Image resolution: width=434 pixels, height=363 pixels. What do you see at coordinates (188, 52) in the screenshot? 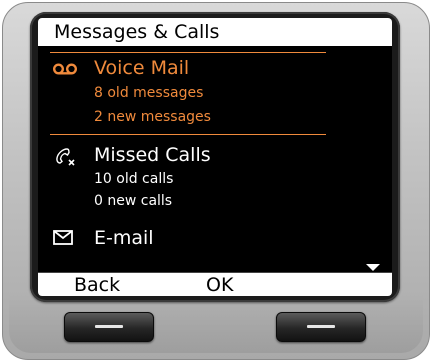
I see `divider-top` at bounding box center [188, 52].